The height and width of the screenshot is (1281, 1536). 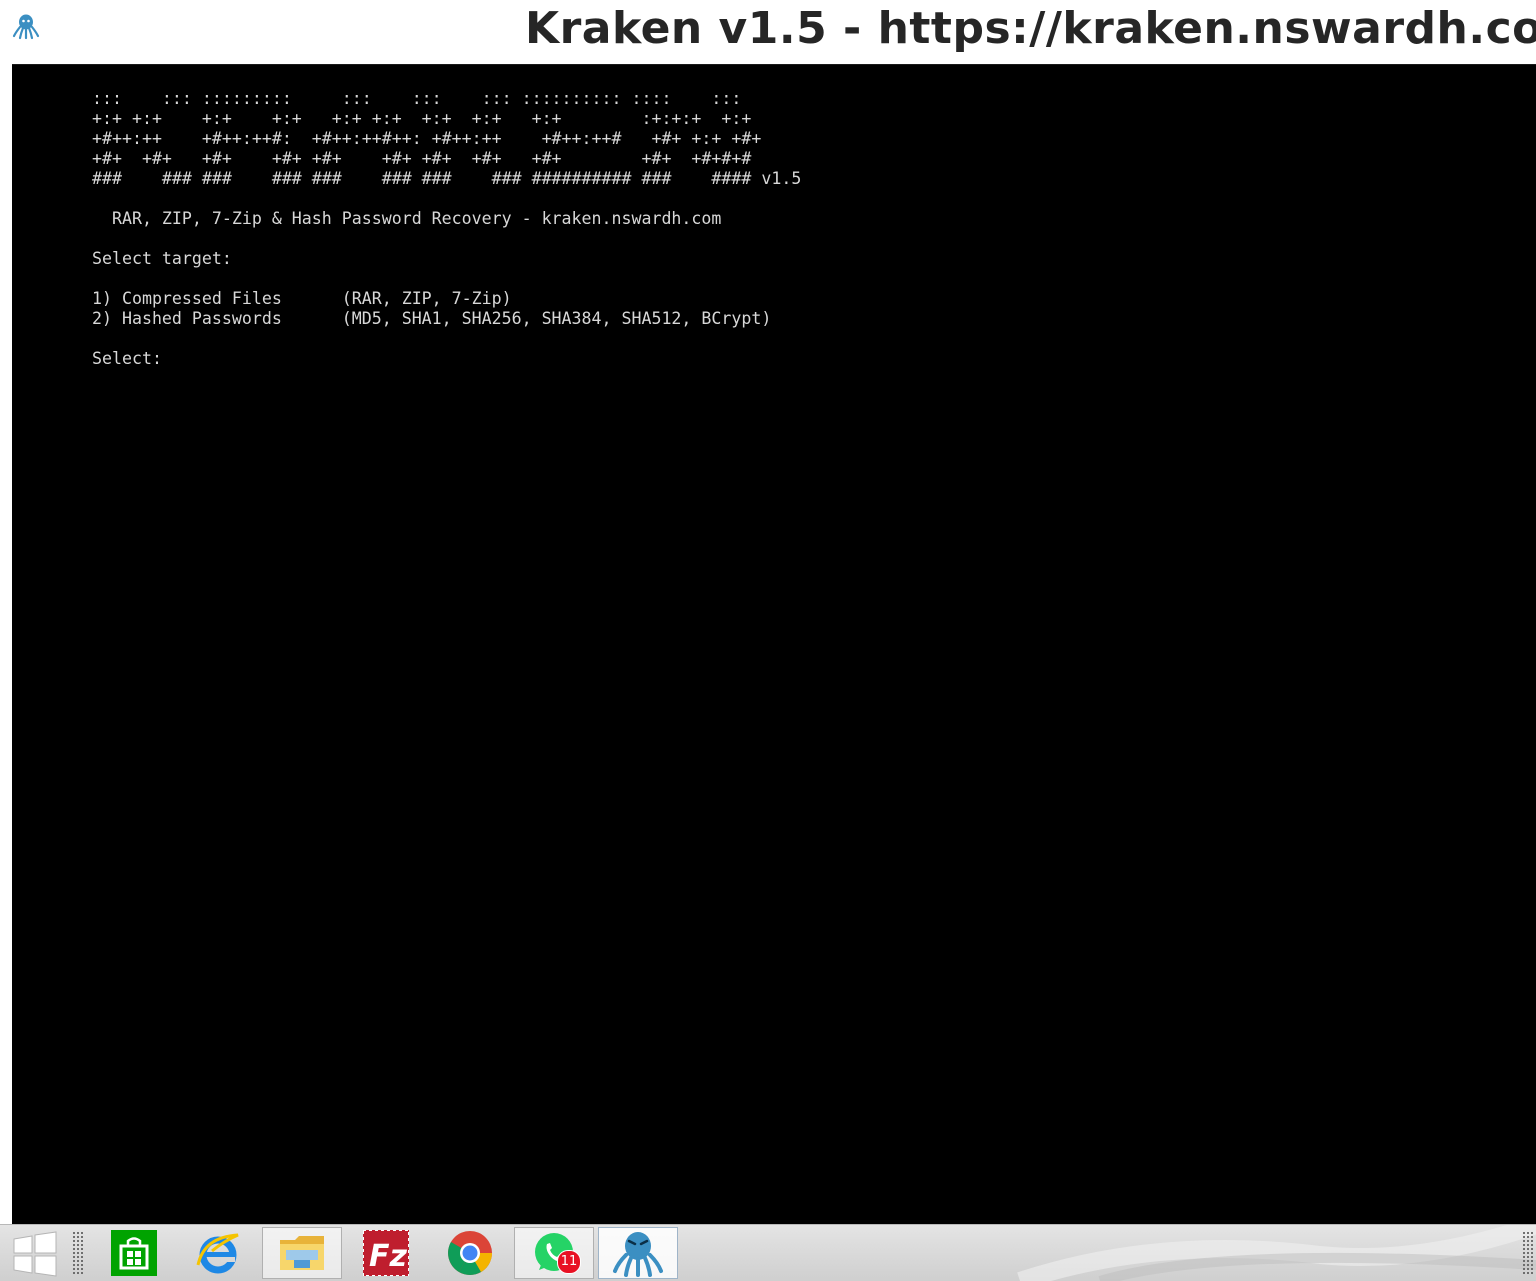 What do you see at coordinates (768, 1252) in the screenshot?
I see `taskbar: Fz 11` at bounding box center [768, 1252].